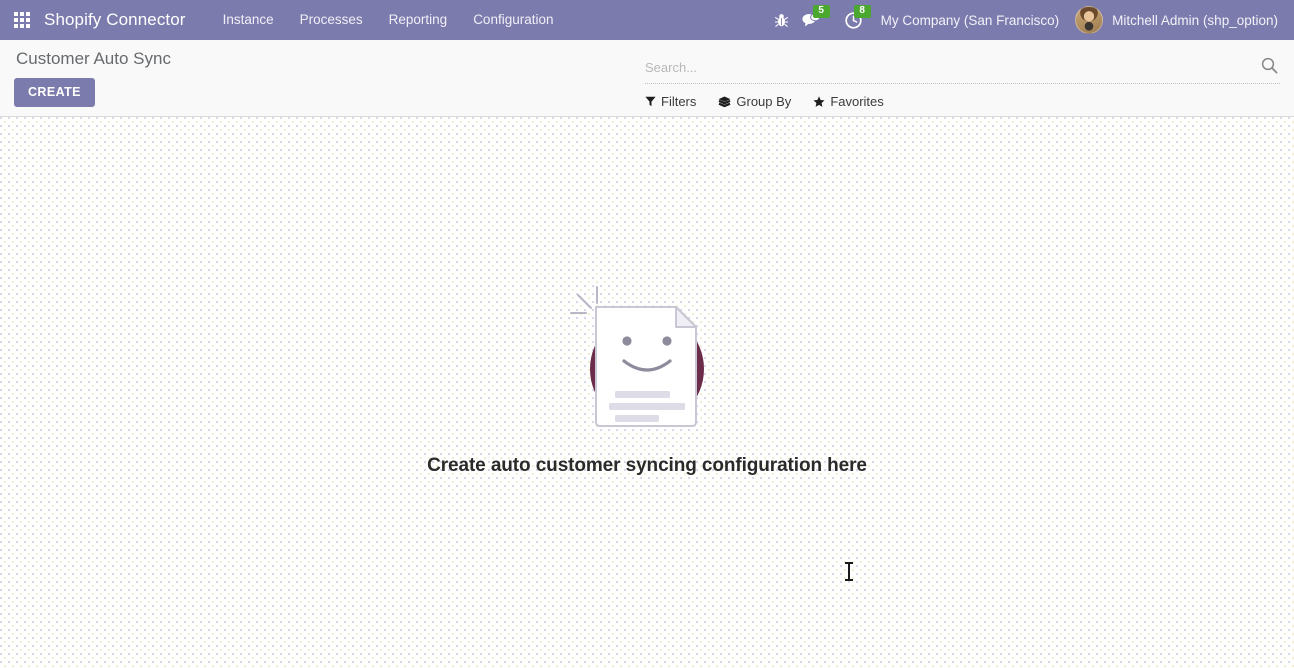 The image size is (1294, 668). What do you see at coordinates (1195, 20) in the screenshot?
I see `user-name-label: Mitchell Admin (shp_option)` at bounding box center [1195, 20].